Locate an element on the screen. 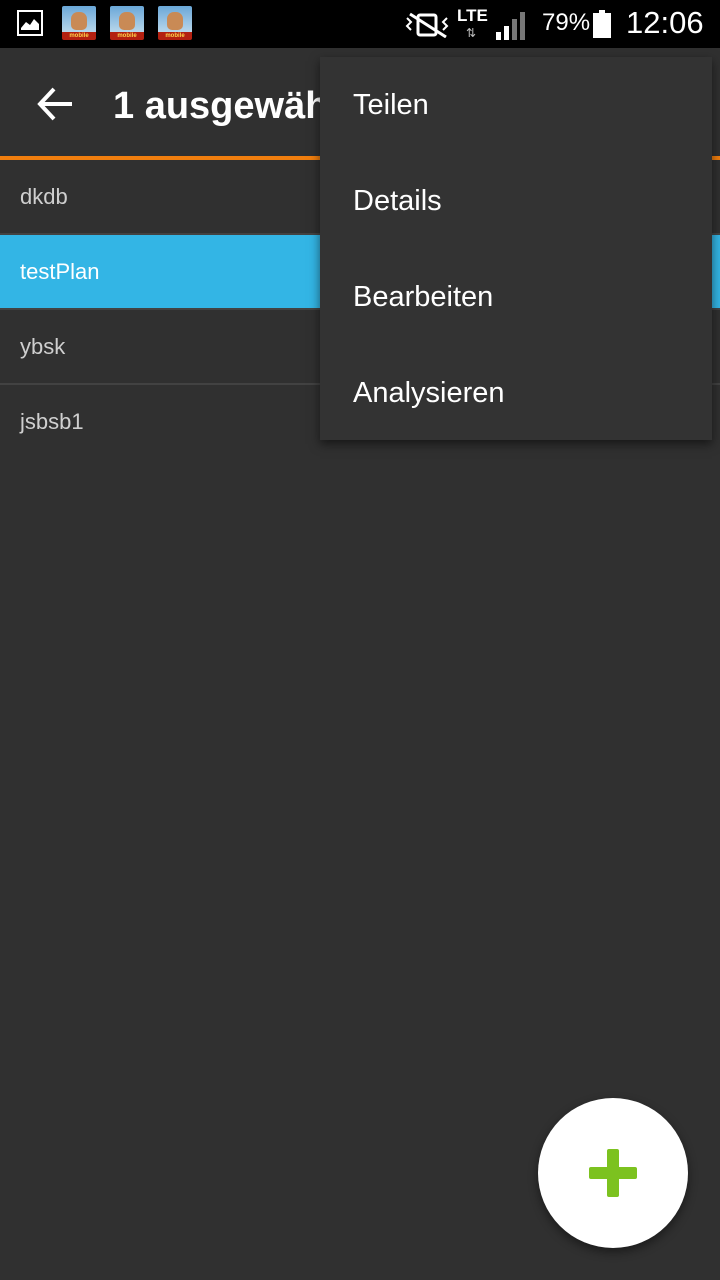  menu-item-share: Teilen is located at coordinates (516, 105).